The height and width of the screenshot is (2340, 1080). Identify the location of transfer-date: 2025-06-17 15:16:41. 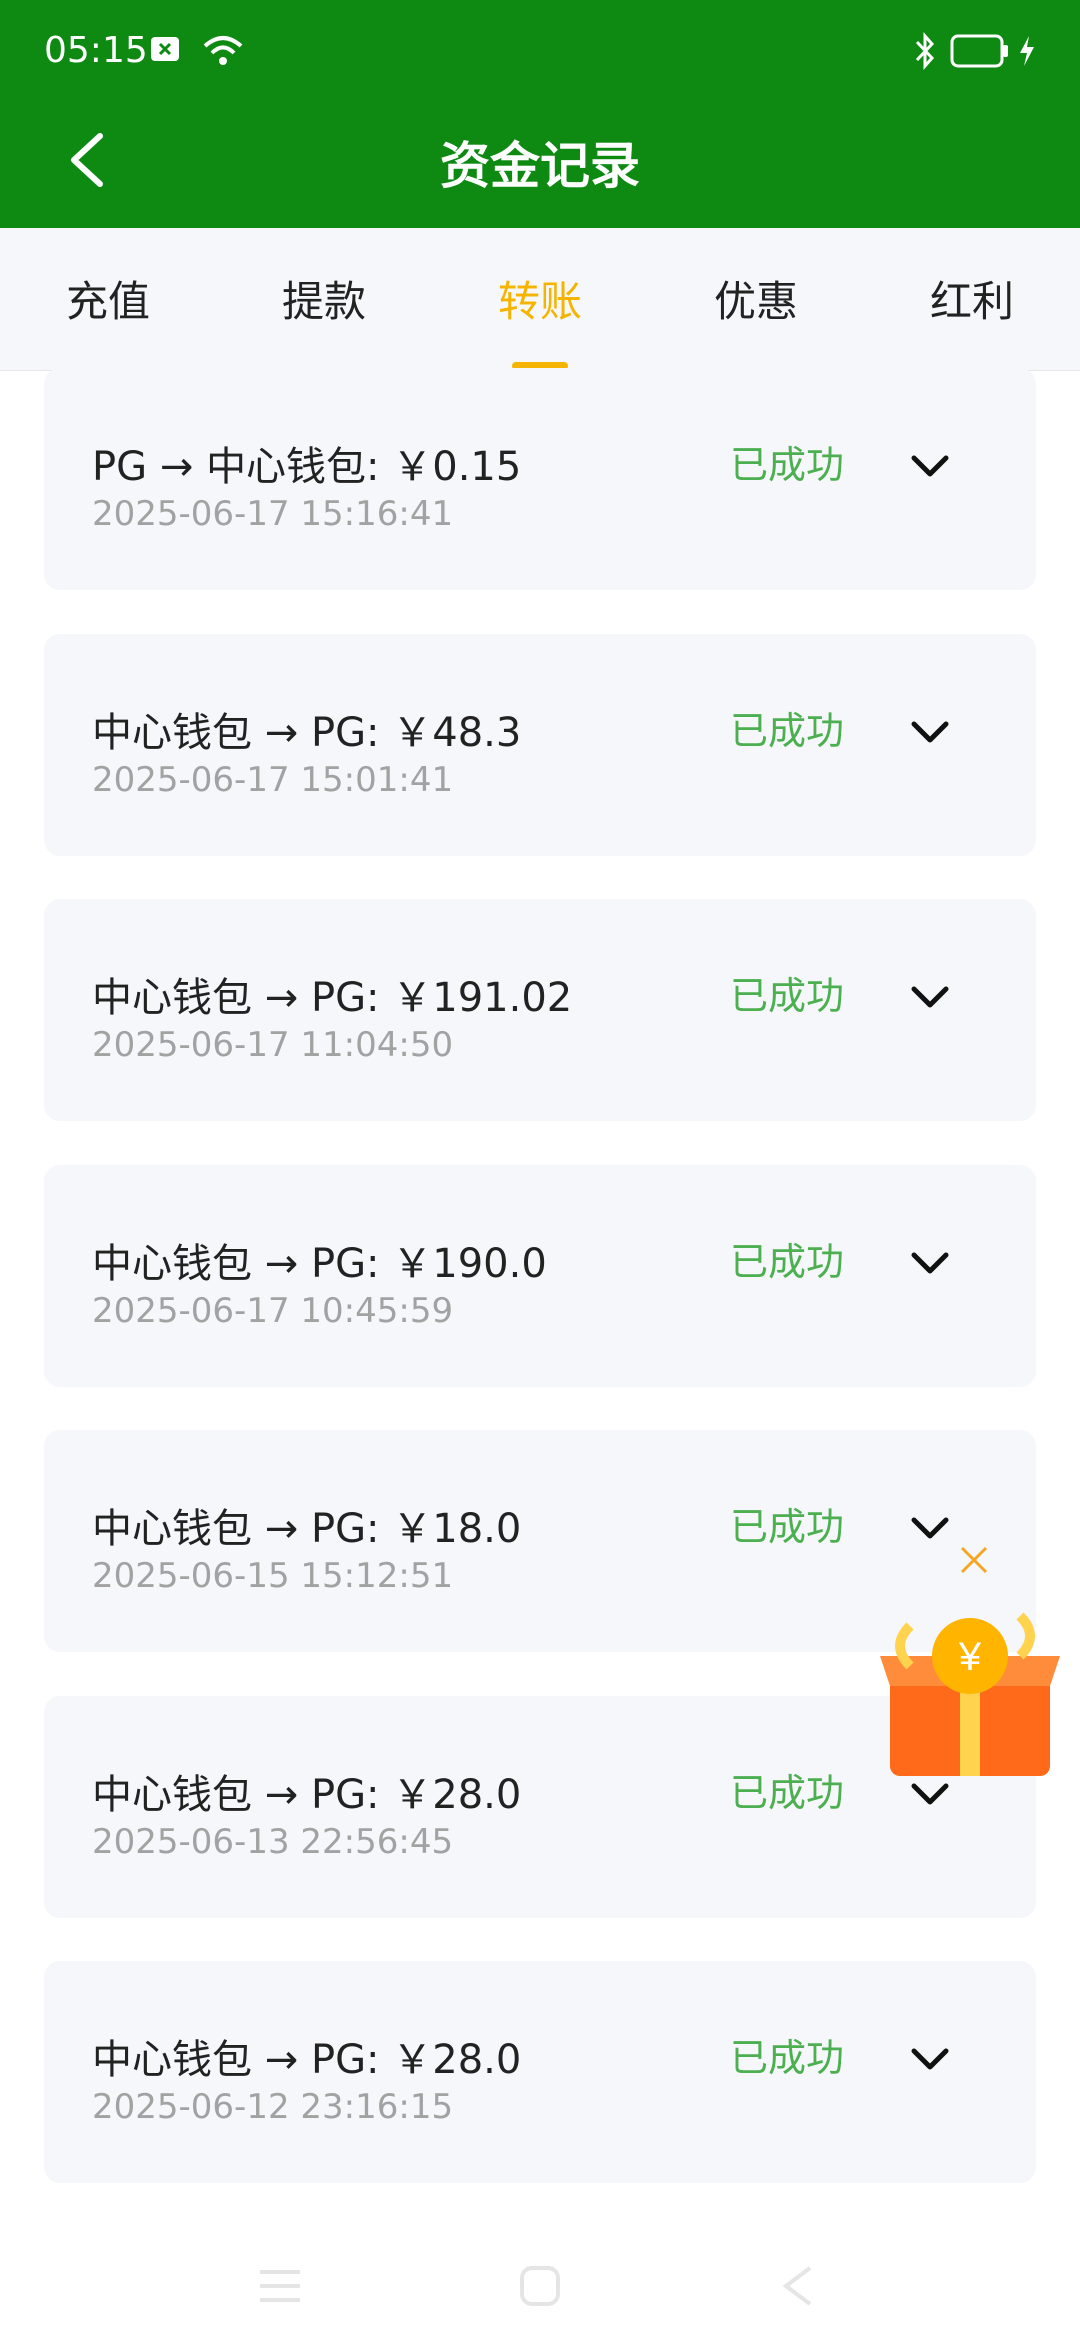
(273, 514).